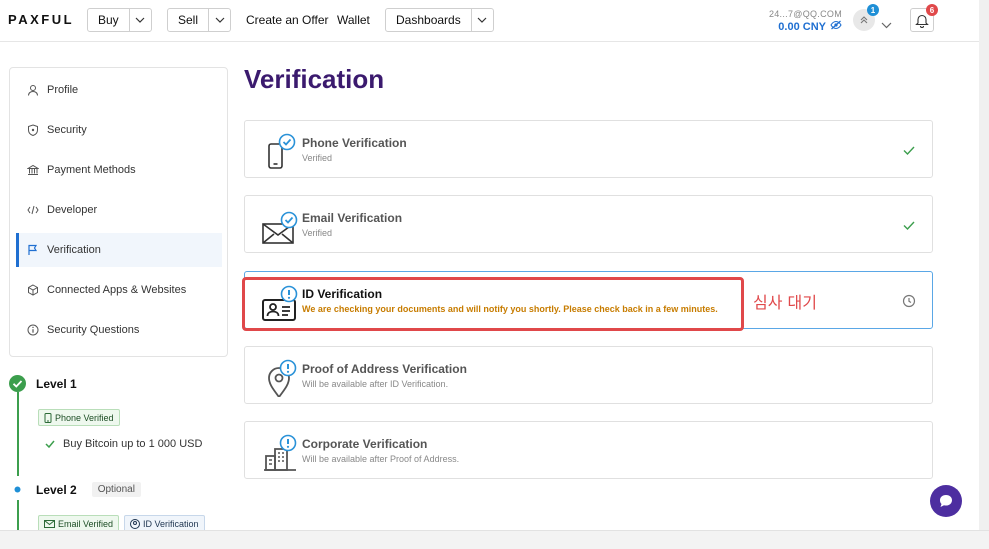 This screenshot has height=549, width=989. Describe the element at coordinates (428, 20) in the screenshot. I see `dashboards-label: Dashboards` at that location.